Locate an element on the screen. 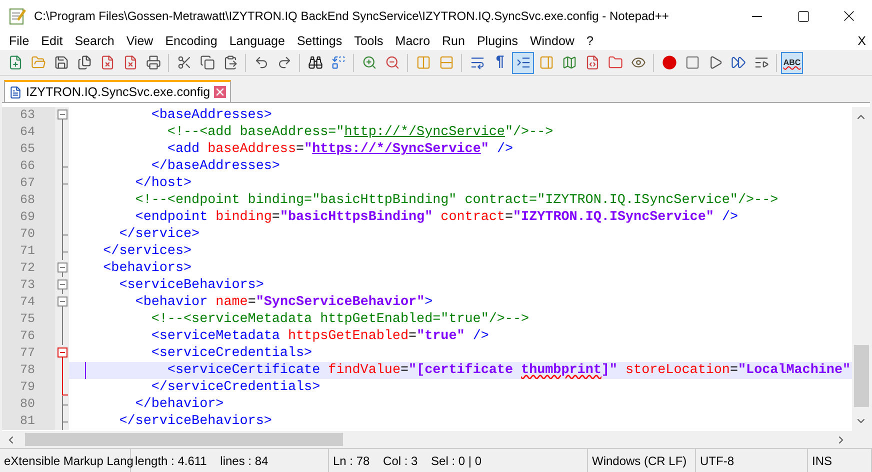  notepad-icon is located at coordinates (17, 16).